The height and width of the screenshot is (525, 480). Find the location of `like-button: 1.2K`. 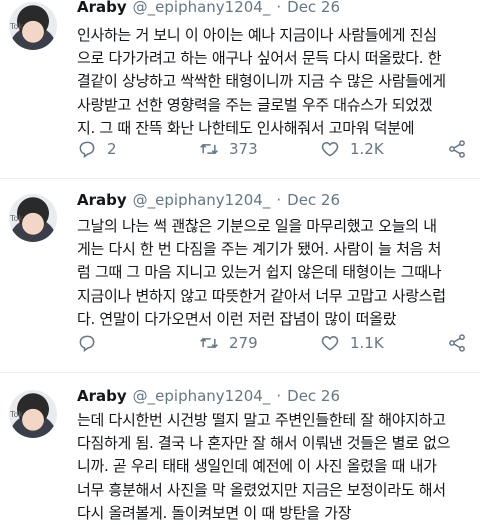

like-button: 1.2K is located at coordinates (352, 149).